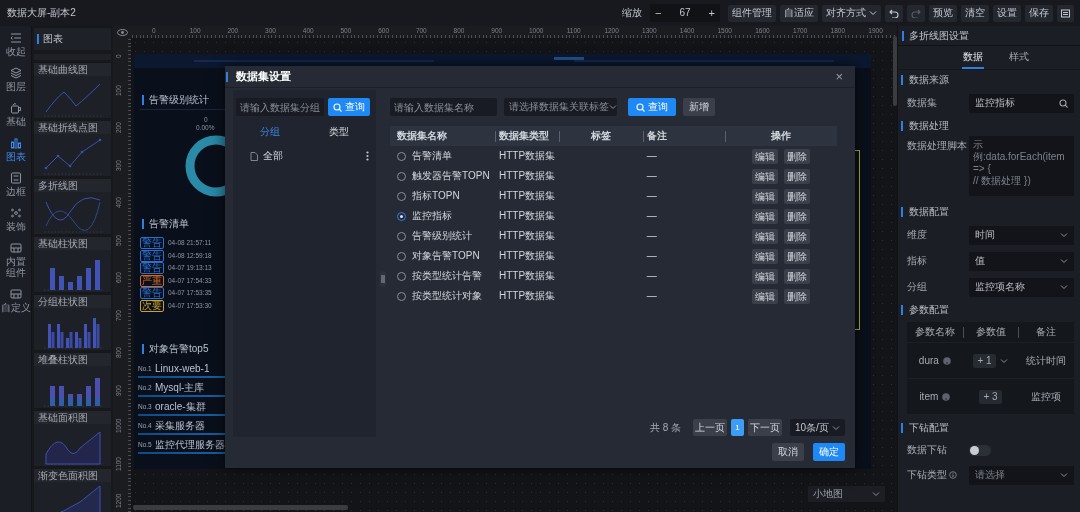 The width and height of the screenshot is (1080, 512). I want to click on chart-card: 基础折线点图, so click(72, 148).